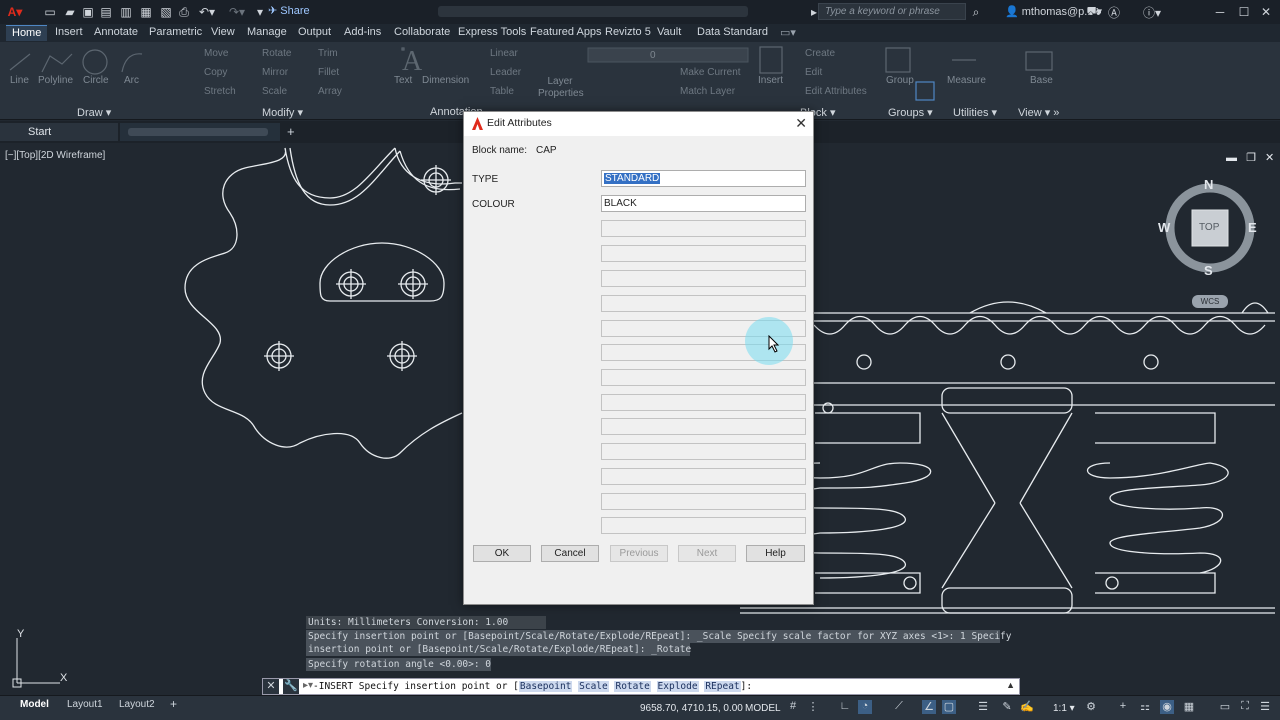 Image resolution: width=1280 pixels, height=720 pixels. Describe the element at coordinates (34, 704) in the screenshot. I see `tab-model: Model` at that location.